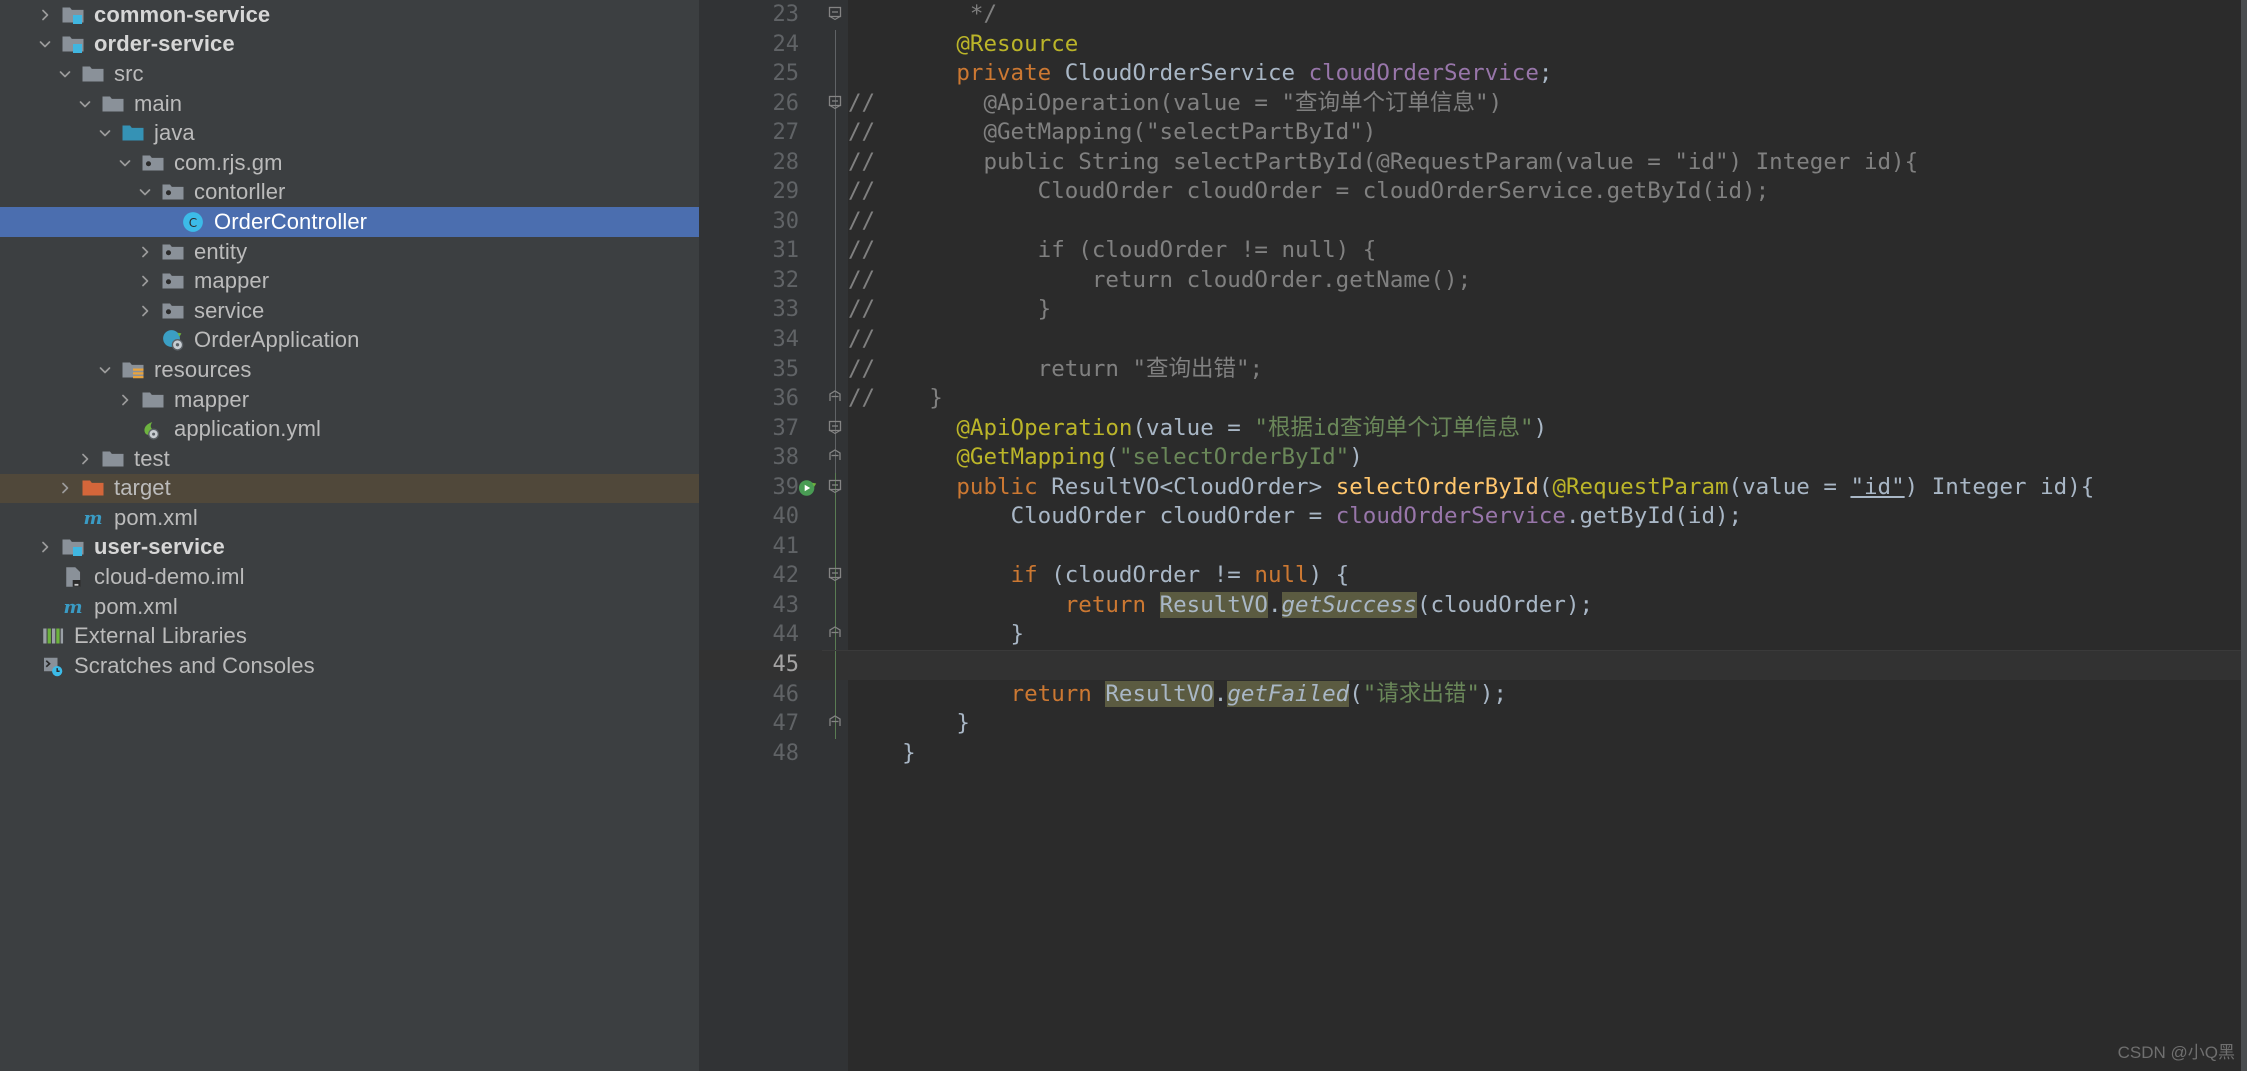 The width and height of the screenshot is (2247, 1071). What do you see at coordinates (1473, 399) in the screenshot?
I see `code-line: 36 // }` at bounding box center [1473, 399].